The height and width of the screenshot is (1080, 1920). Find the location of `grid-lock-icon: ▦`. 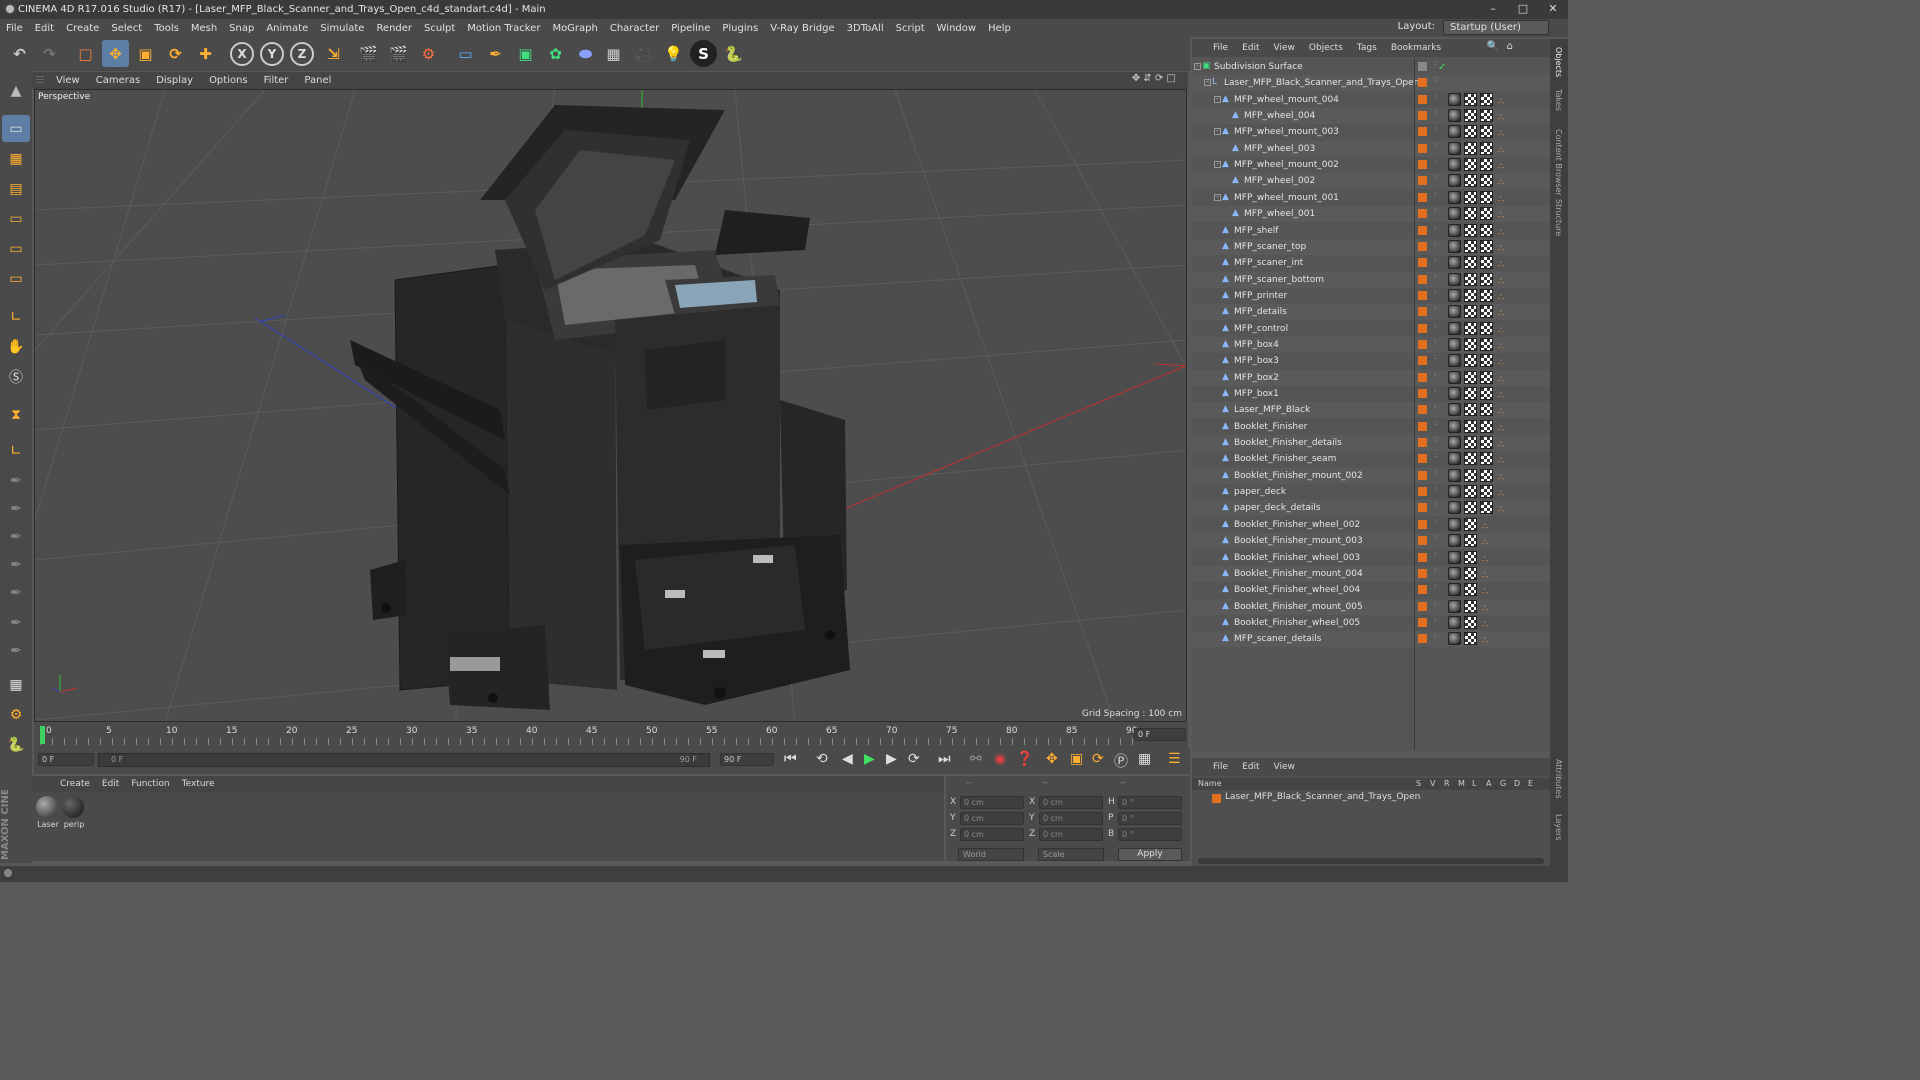

grid-lock-icon: ▦ is located at coordinates (16, 684).